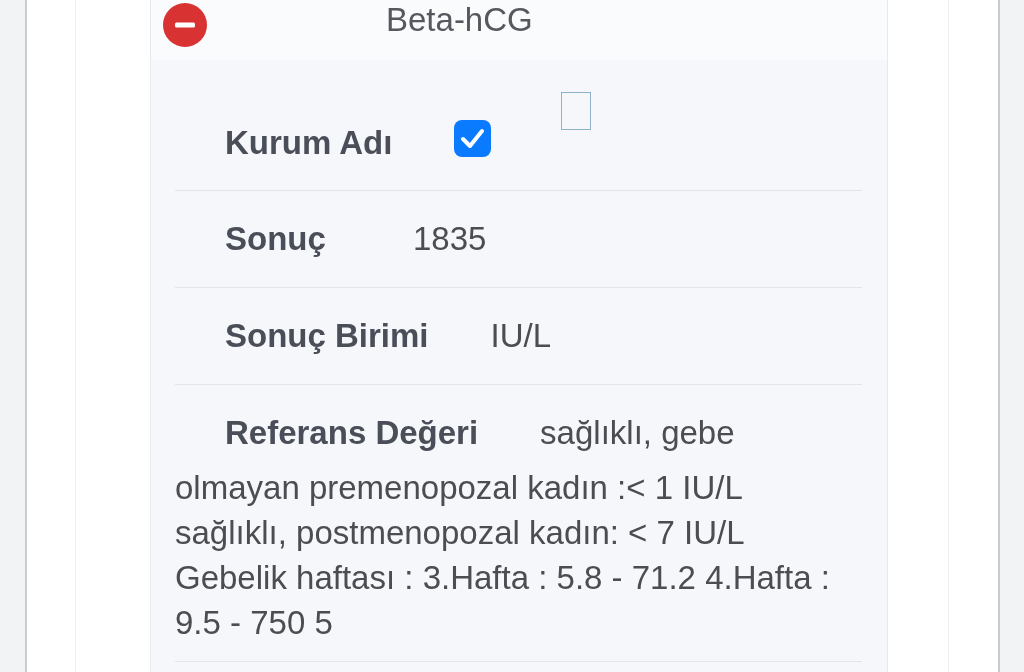 The height and width of the screenshot is (672, 1024). I want to click on field-value: IU/L, so click(521, 335).